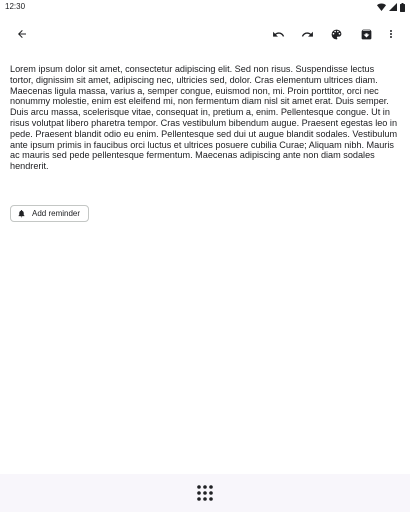  I want to click on apps-grid-icon, so click(205, 495).